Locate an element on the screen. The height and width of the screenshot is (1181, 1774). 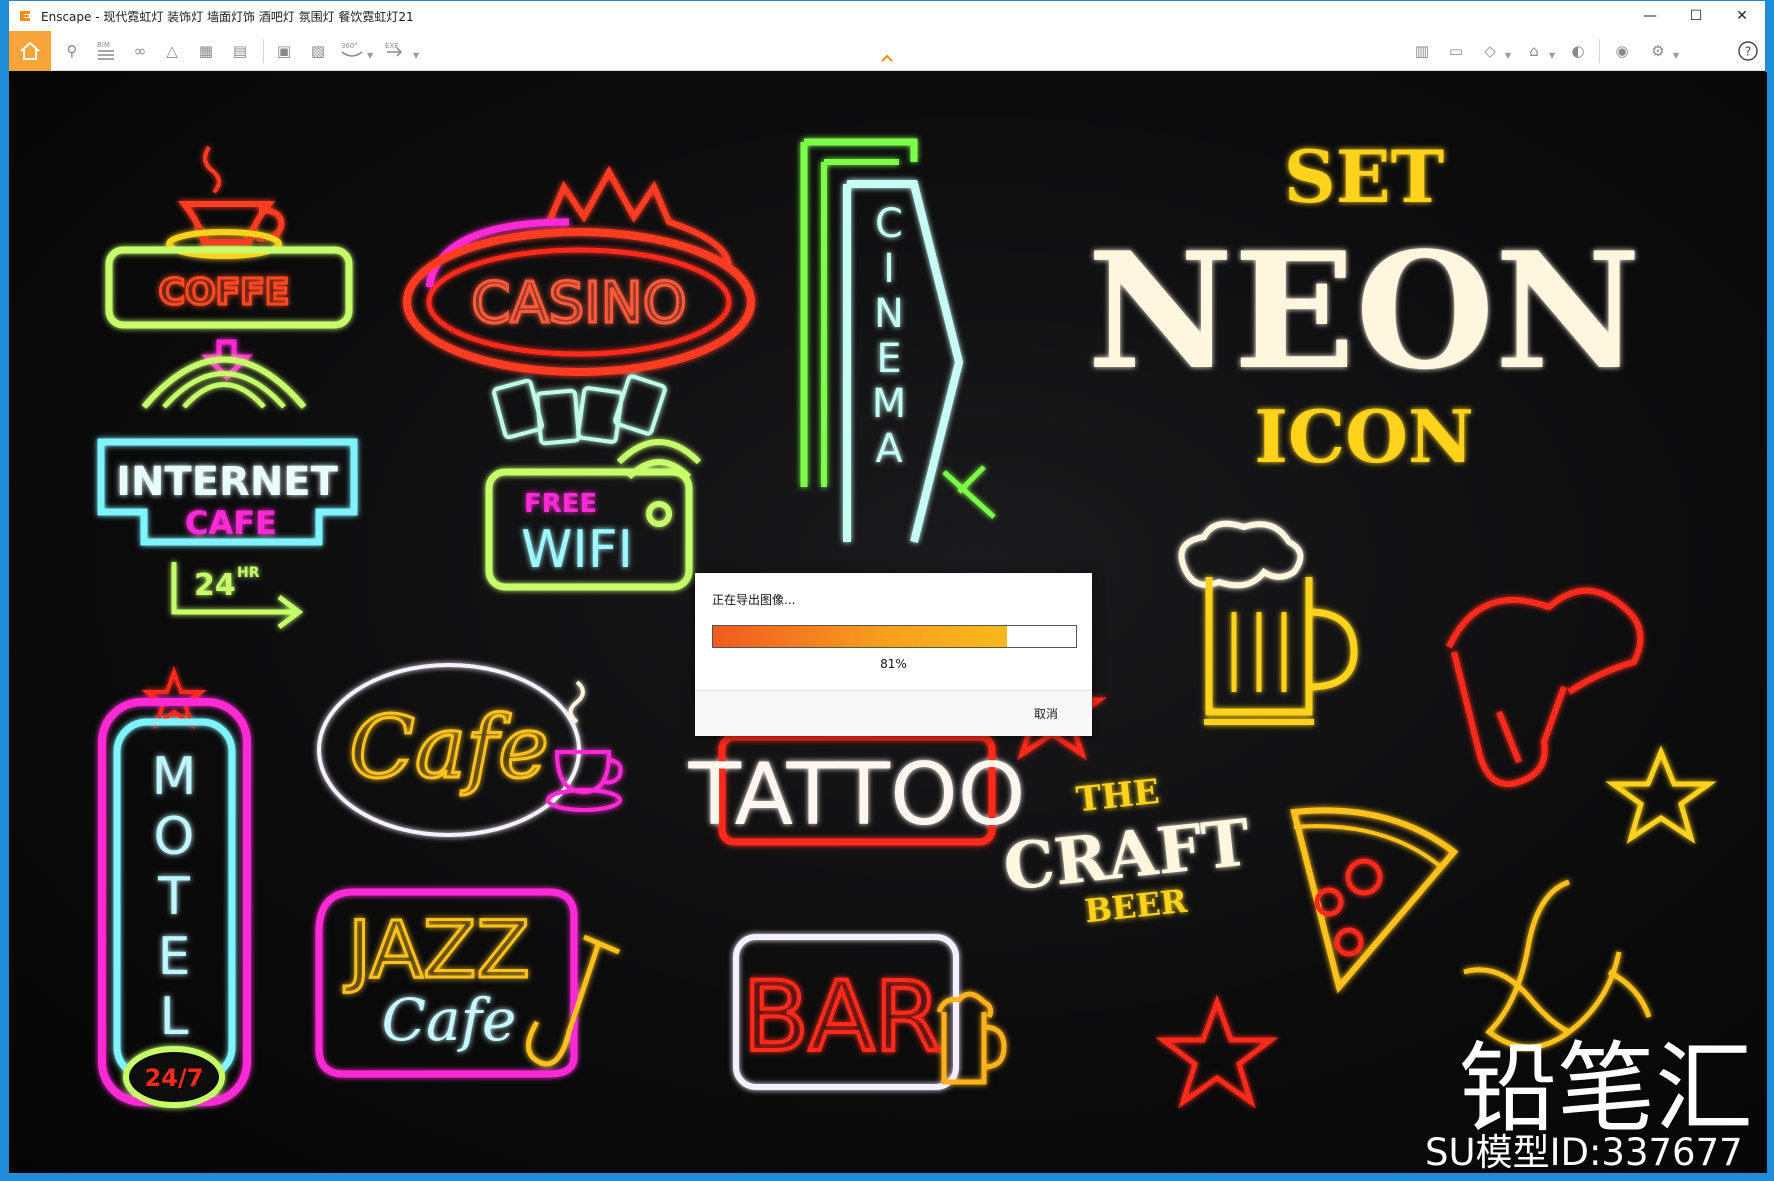
free-wifi-sign: FREE WIFI is located at coordinates (593, 515).